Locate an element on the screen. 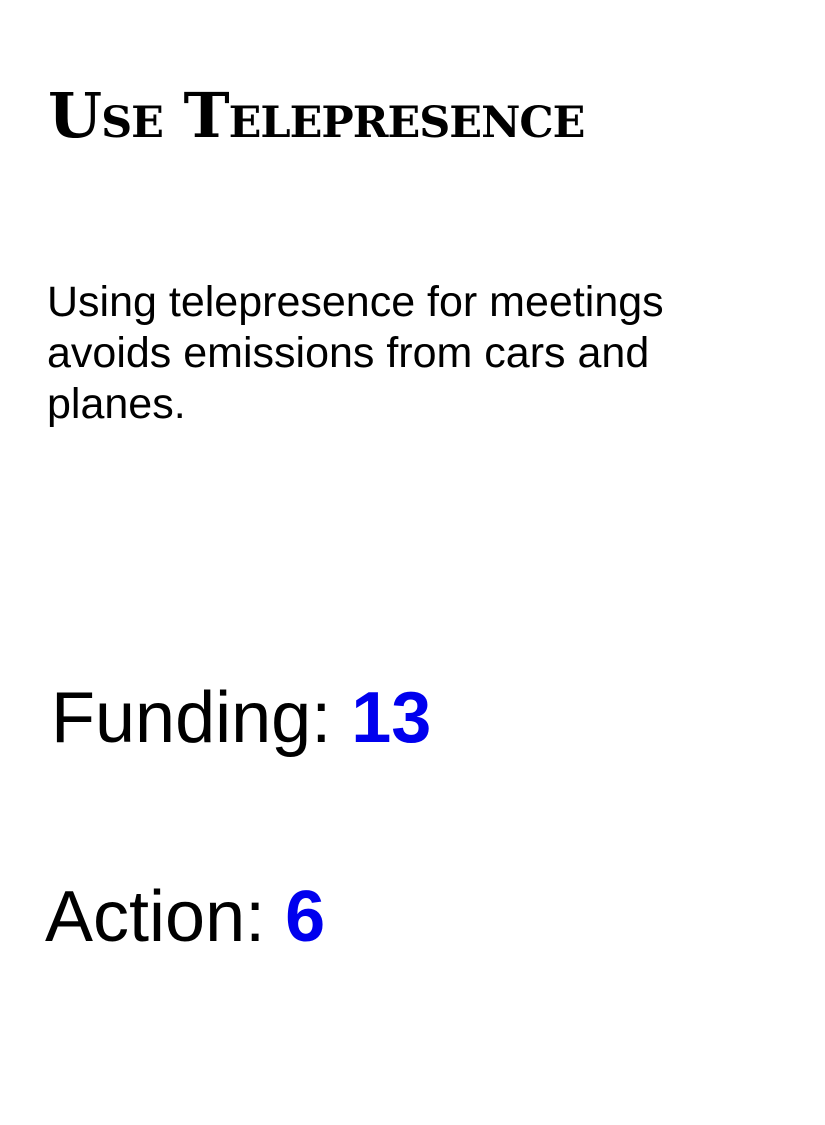  card-title: Use Telepresence is located at coordinates (316, 115).